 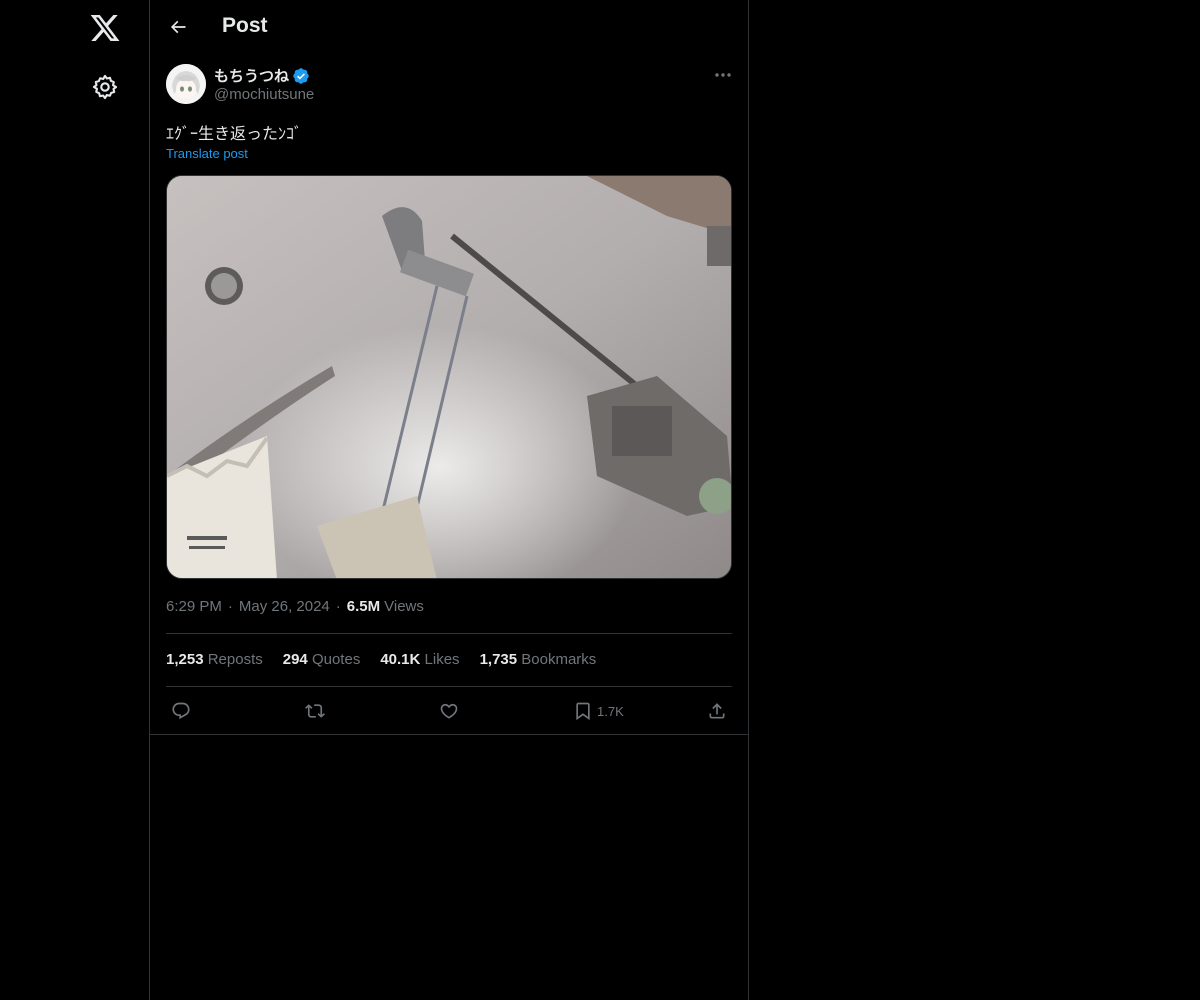 I want to click on x-logo-icon, so click(x=105, y=28).